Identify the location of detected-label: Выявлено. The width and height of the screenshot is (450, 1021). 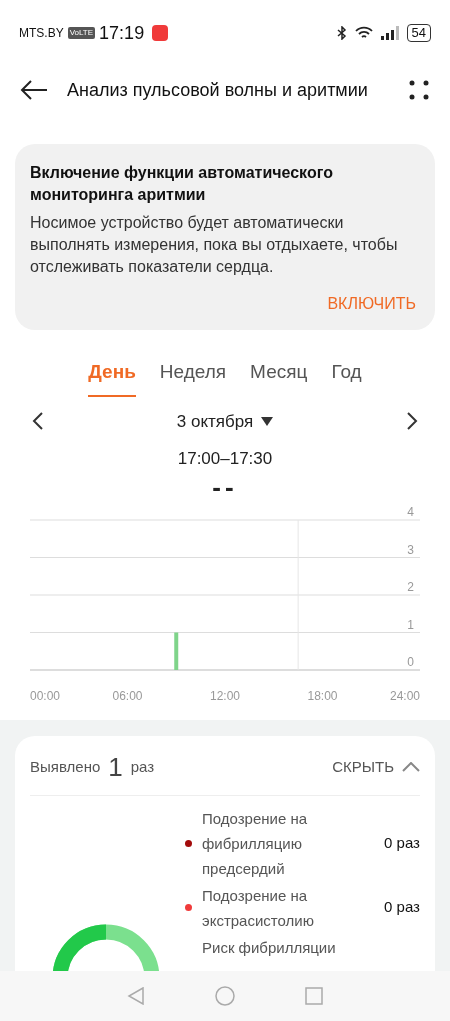
(65, 766).